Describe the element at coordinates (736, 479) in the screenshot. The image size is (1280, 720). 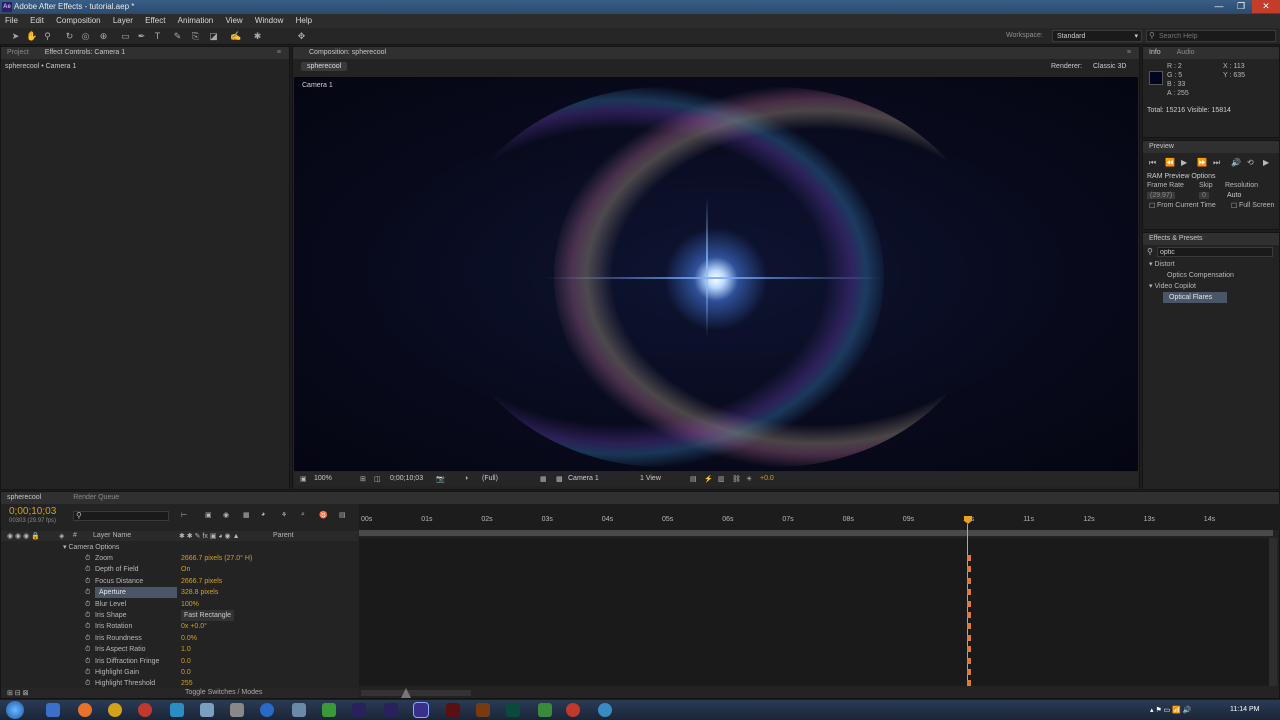
I see `comp-flowchart-icon: ⛓` at that location.